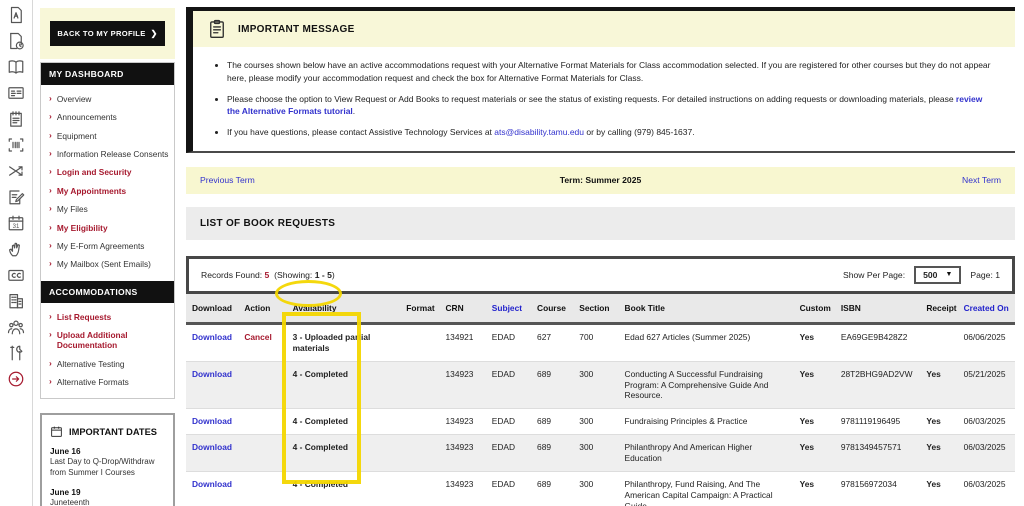 This screenshot has height=506, width=1024. What do you see at coordinates (16, 223) in the screenshot?
I see `calendar-icon: 31` at bounding box center [16, 223].